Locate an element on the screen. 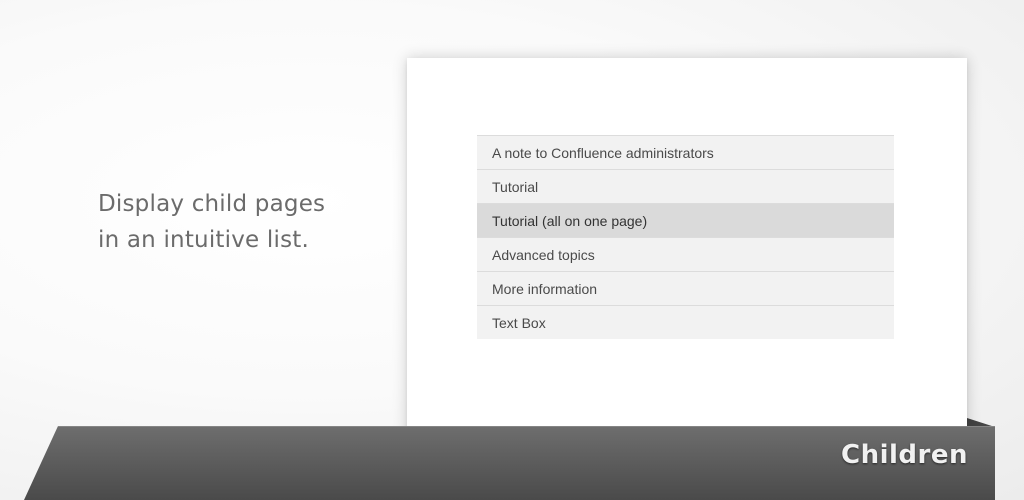  child-page-item: Tutorial is located at coordinates (685, 187).